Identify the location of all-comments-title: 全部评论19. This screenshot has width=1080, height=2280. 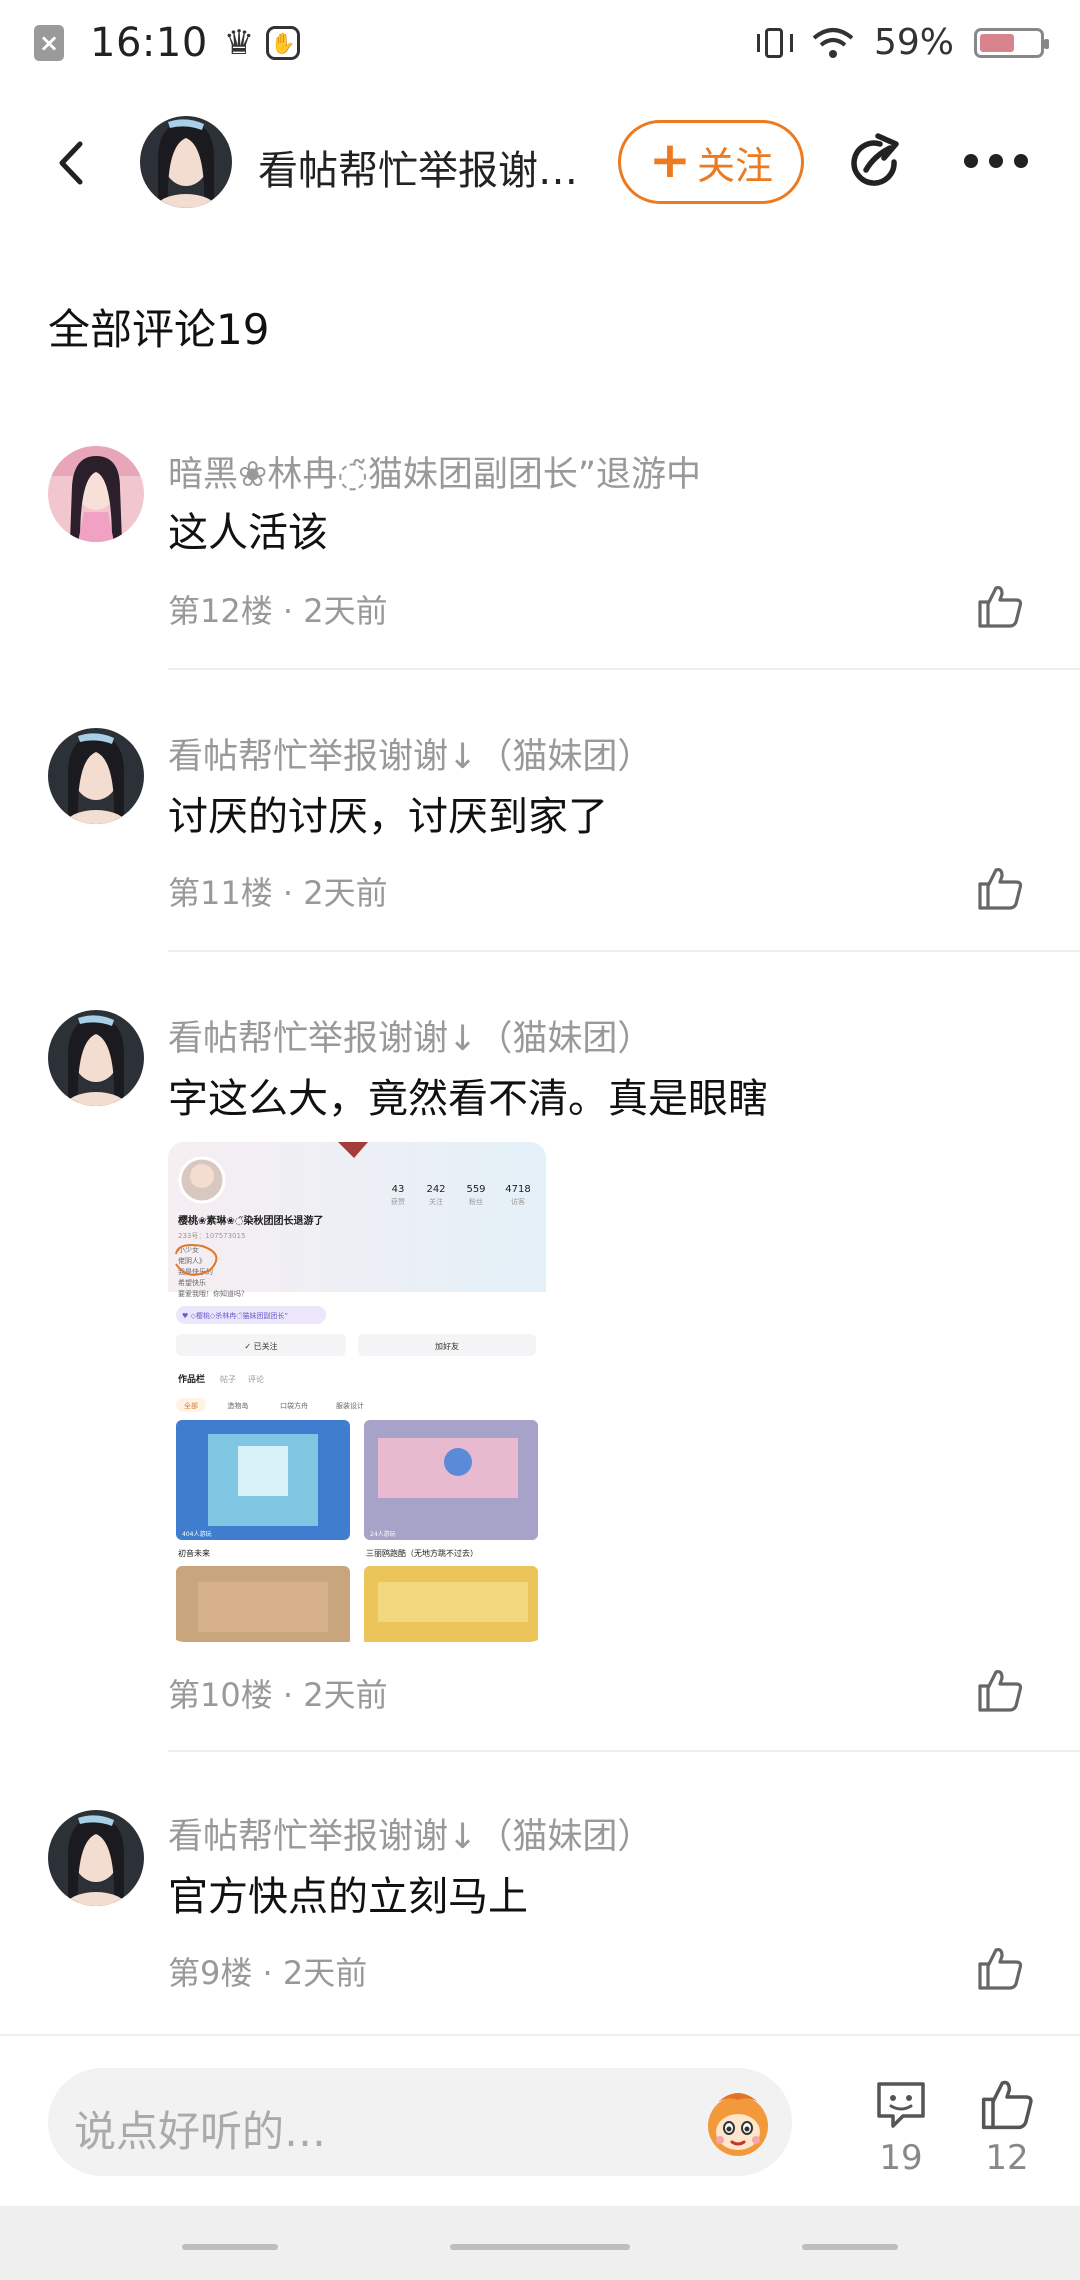
(159, 329).